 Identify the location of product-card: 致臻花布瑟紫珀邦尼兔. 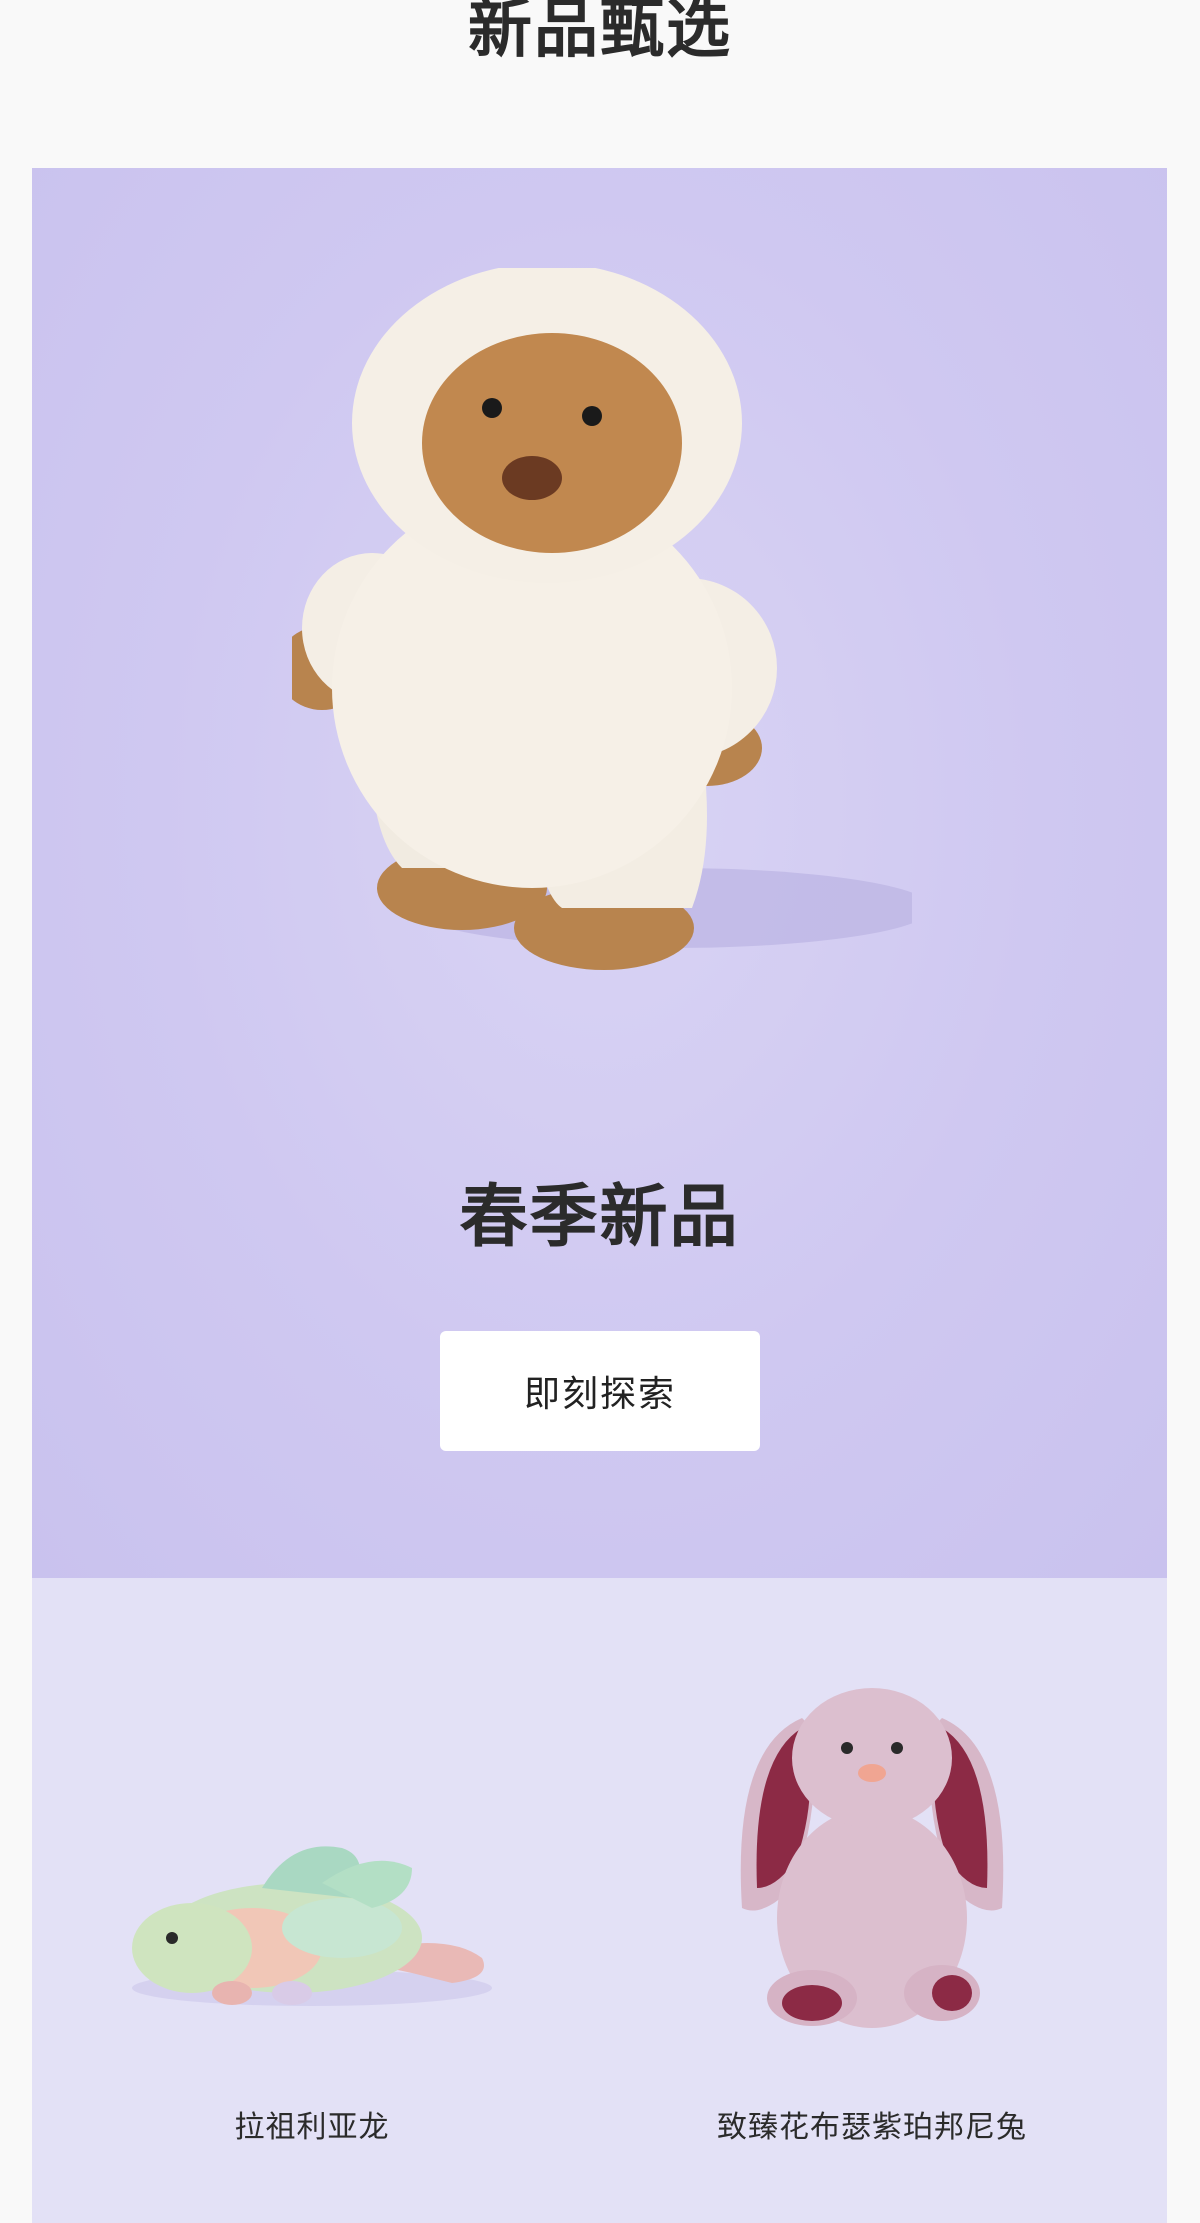
(872, 1900).